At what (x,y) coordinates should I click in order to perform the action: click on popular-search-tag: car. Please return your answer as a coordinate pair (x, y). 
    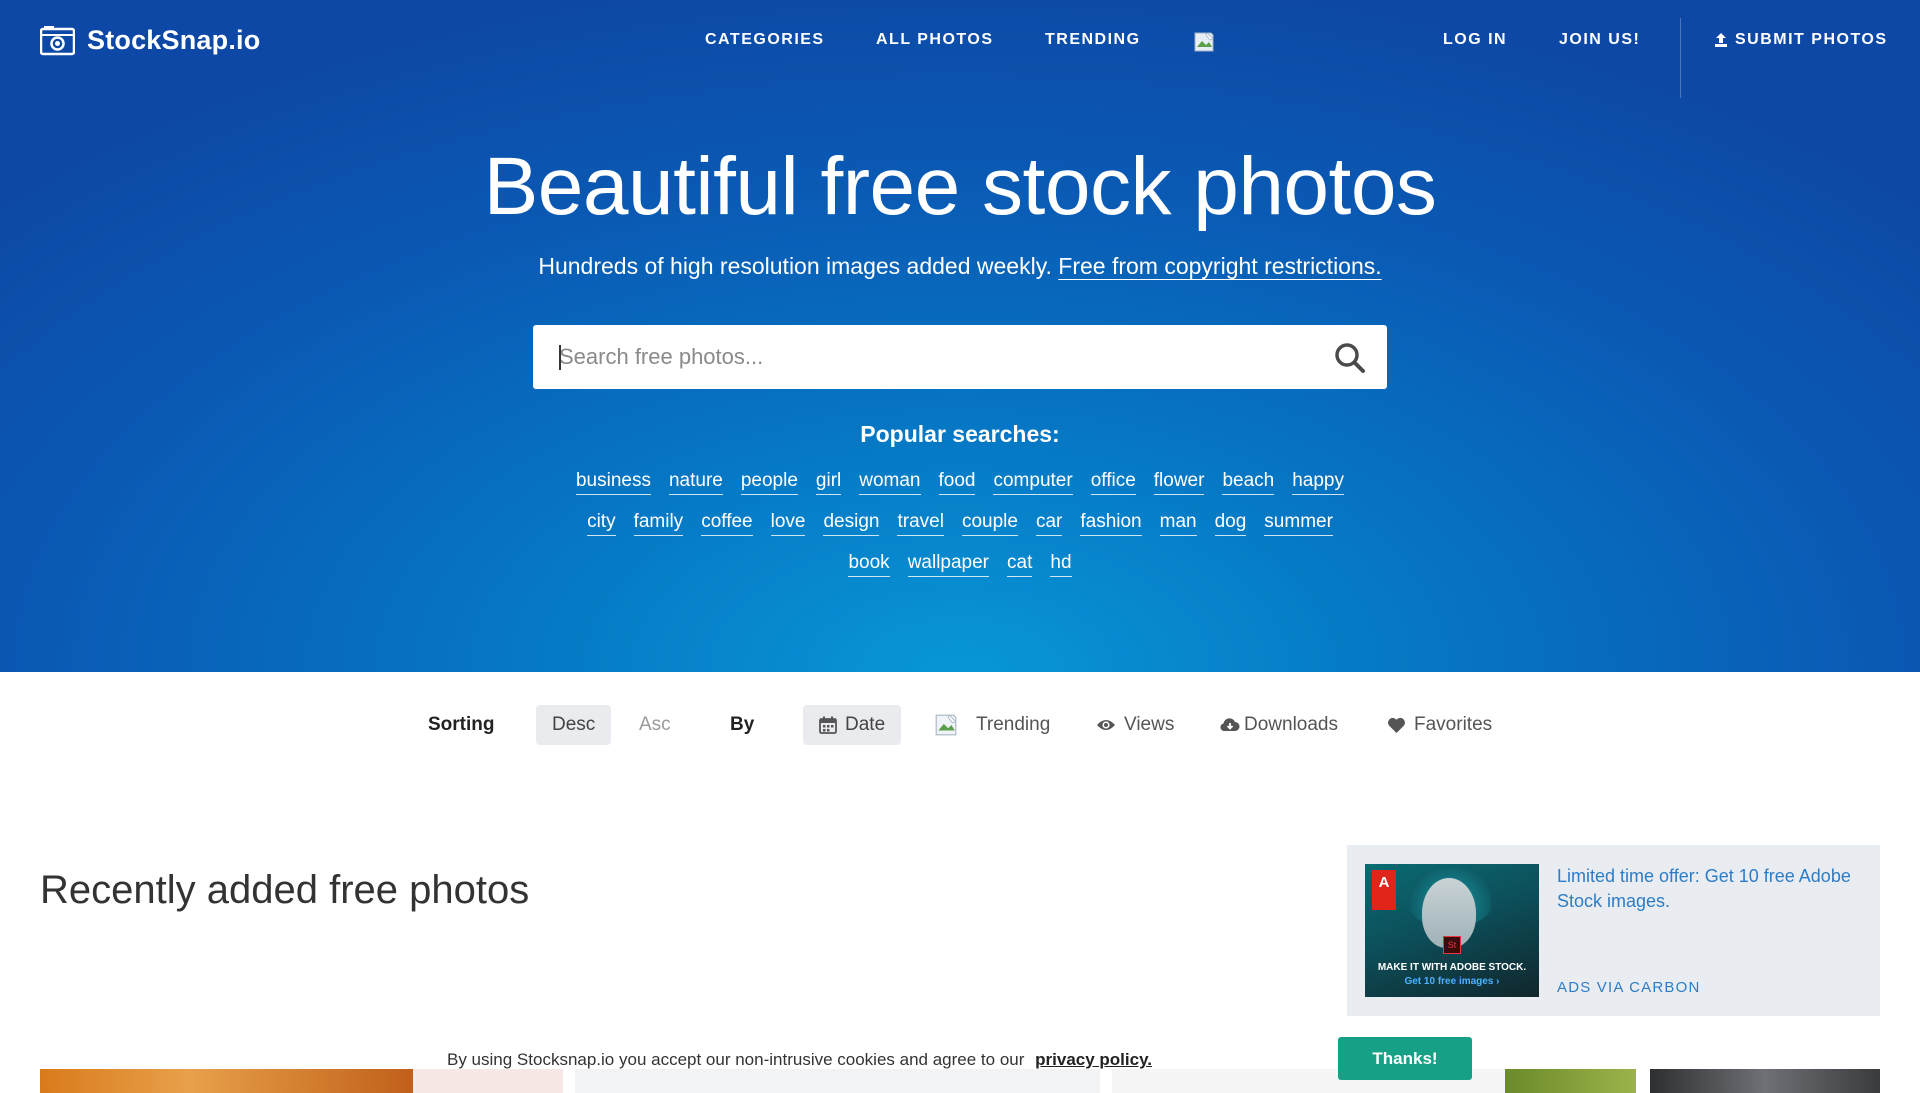
    Looking at the image, I should click on (1049, 523).